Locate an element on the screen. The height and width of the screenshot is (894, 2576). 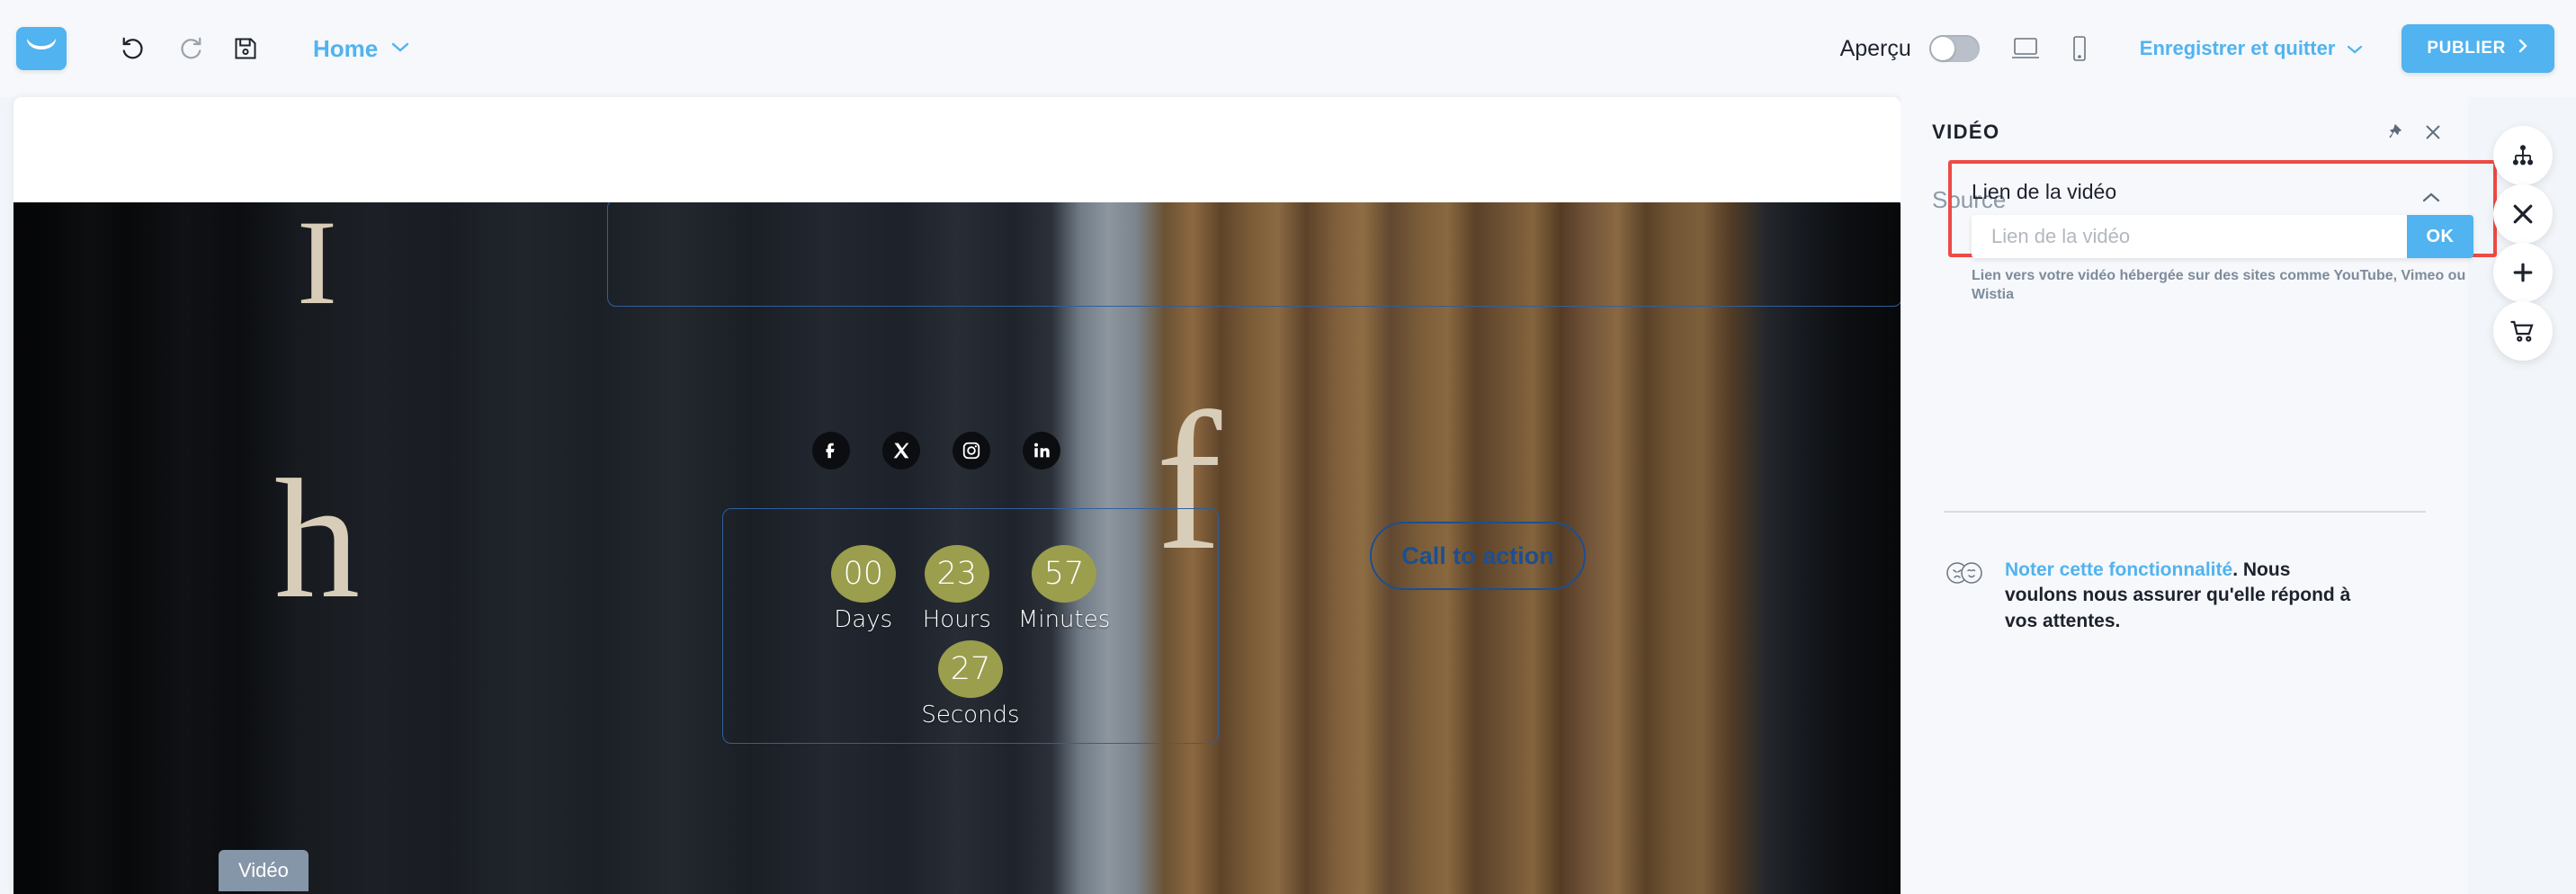
right-action-rail is located at coordinates (2522, 495).